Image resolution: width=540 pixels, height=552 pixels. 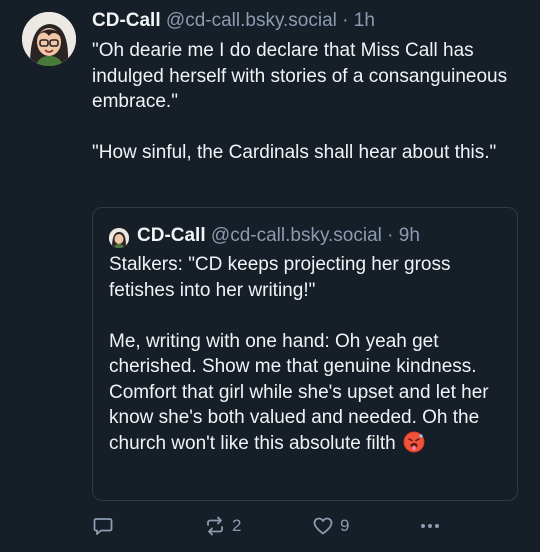 I want to click on quoted-author-avatar, so click(x=119, y=238).